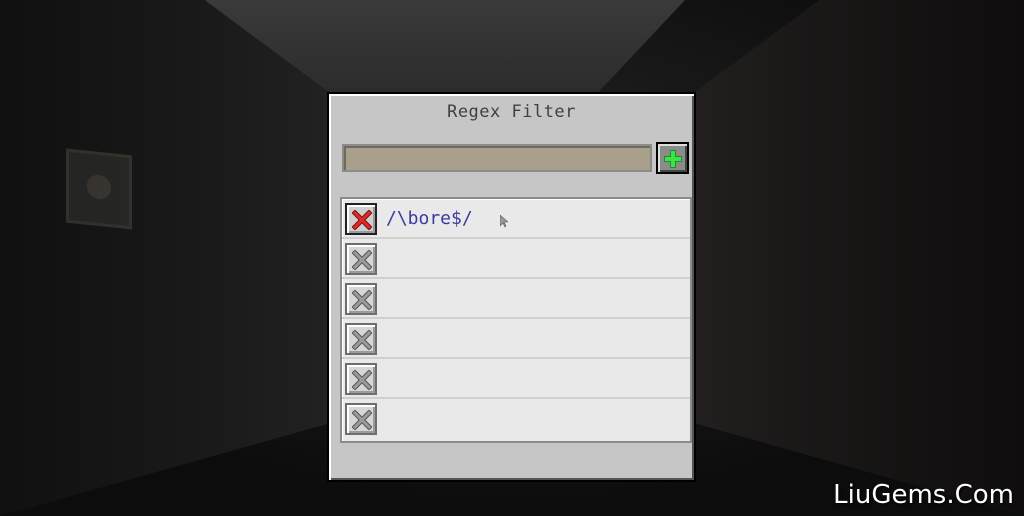 The height and width of the screenshot is (516, 1024). I want to click on add-filter-button, so click(672, 158).